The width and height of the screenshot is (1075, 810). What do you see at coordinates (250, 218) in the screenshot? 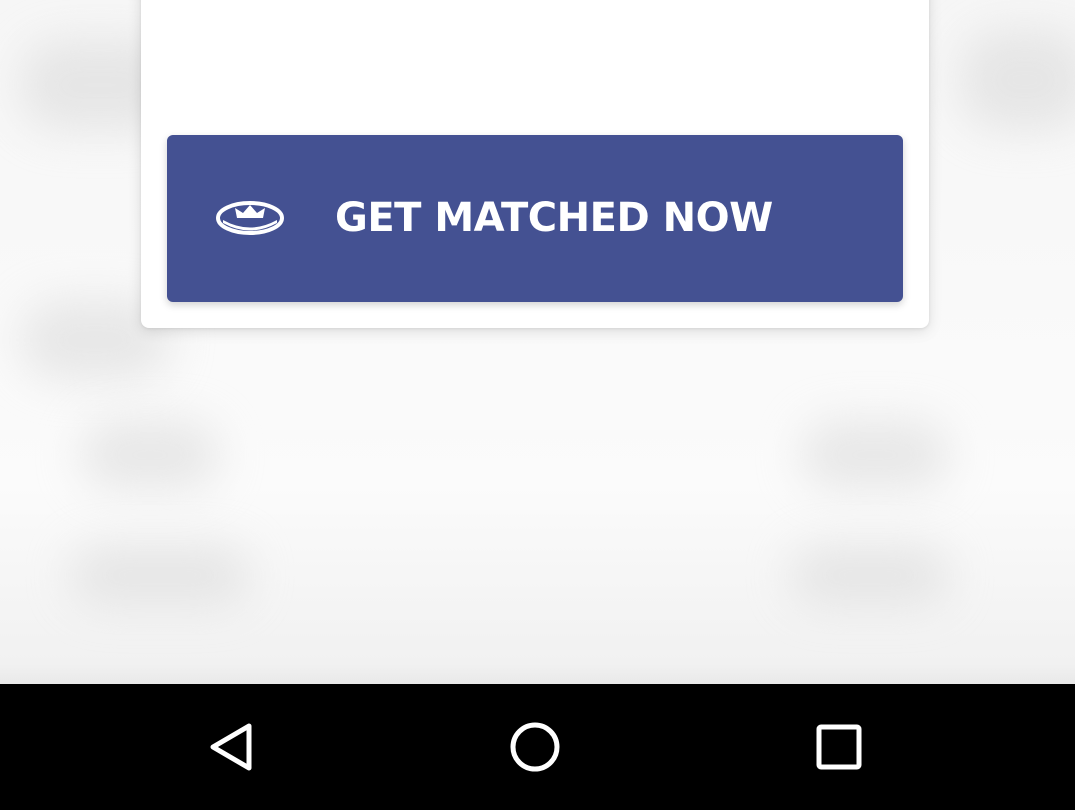
I see `crown-badge-icon` at bounding box center [250, 218].